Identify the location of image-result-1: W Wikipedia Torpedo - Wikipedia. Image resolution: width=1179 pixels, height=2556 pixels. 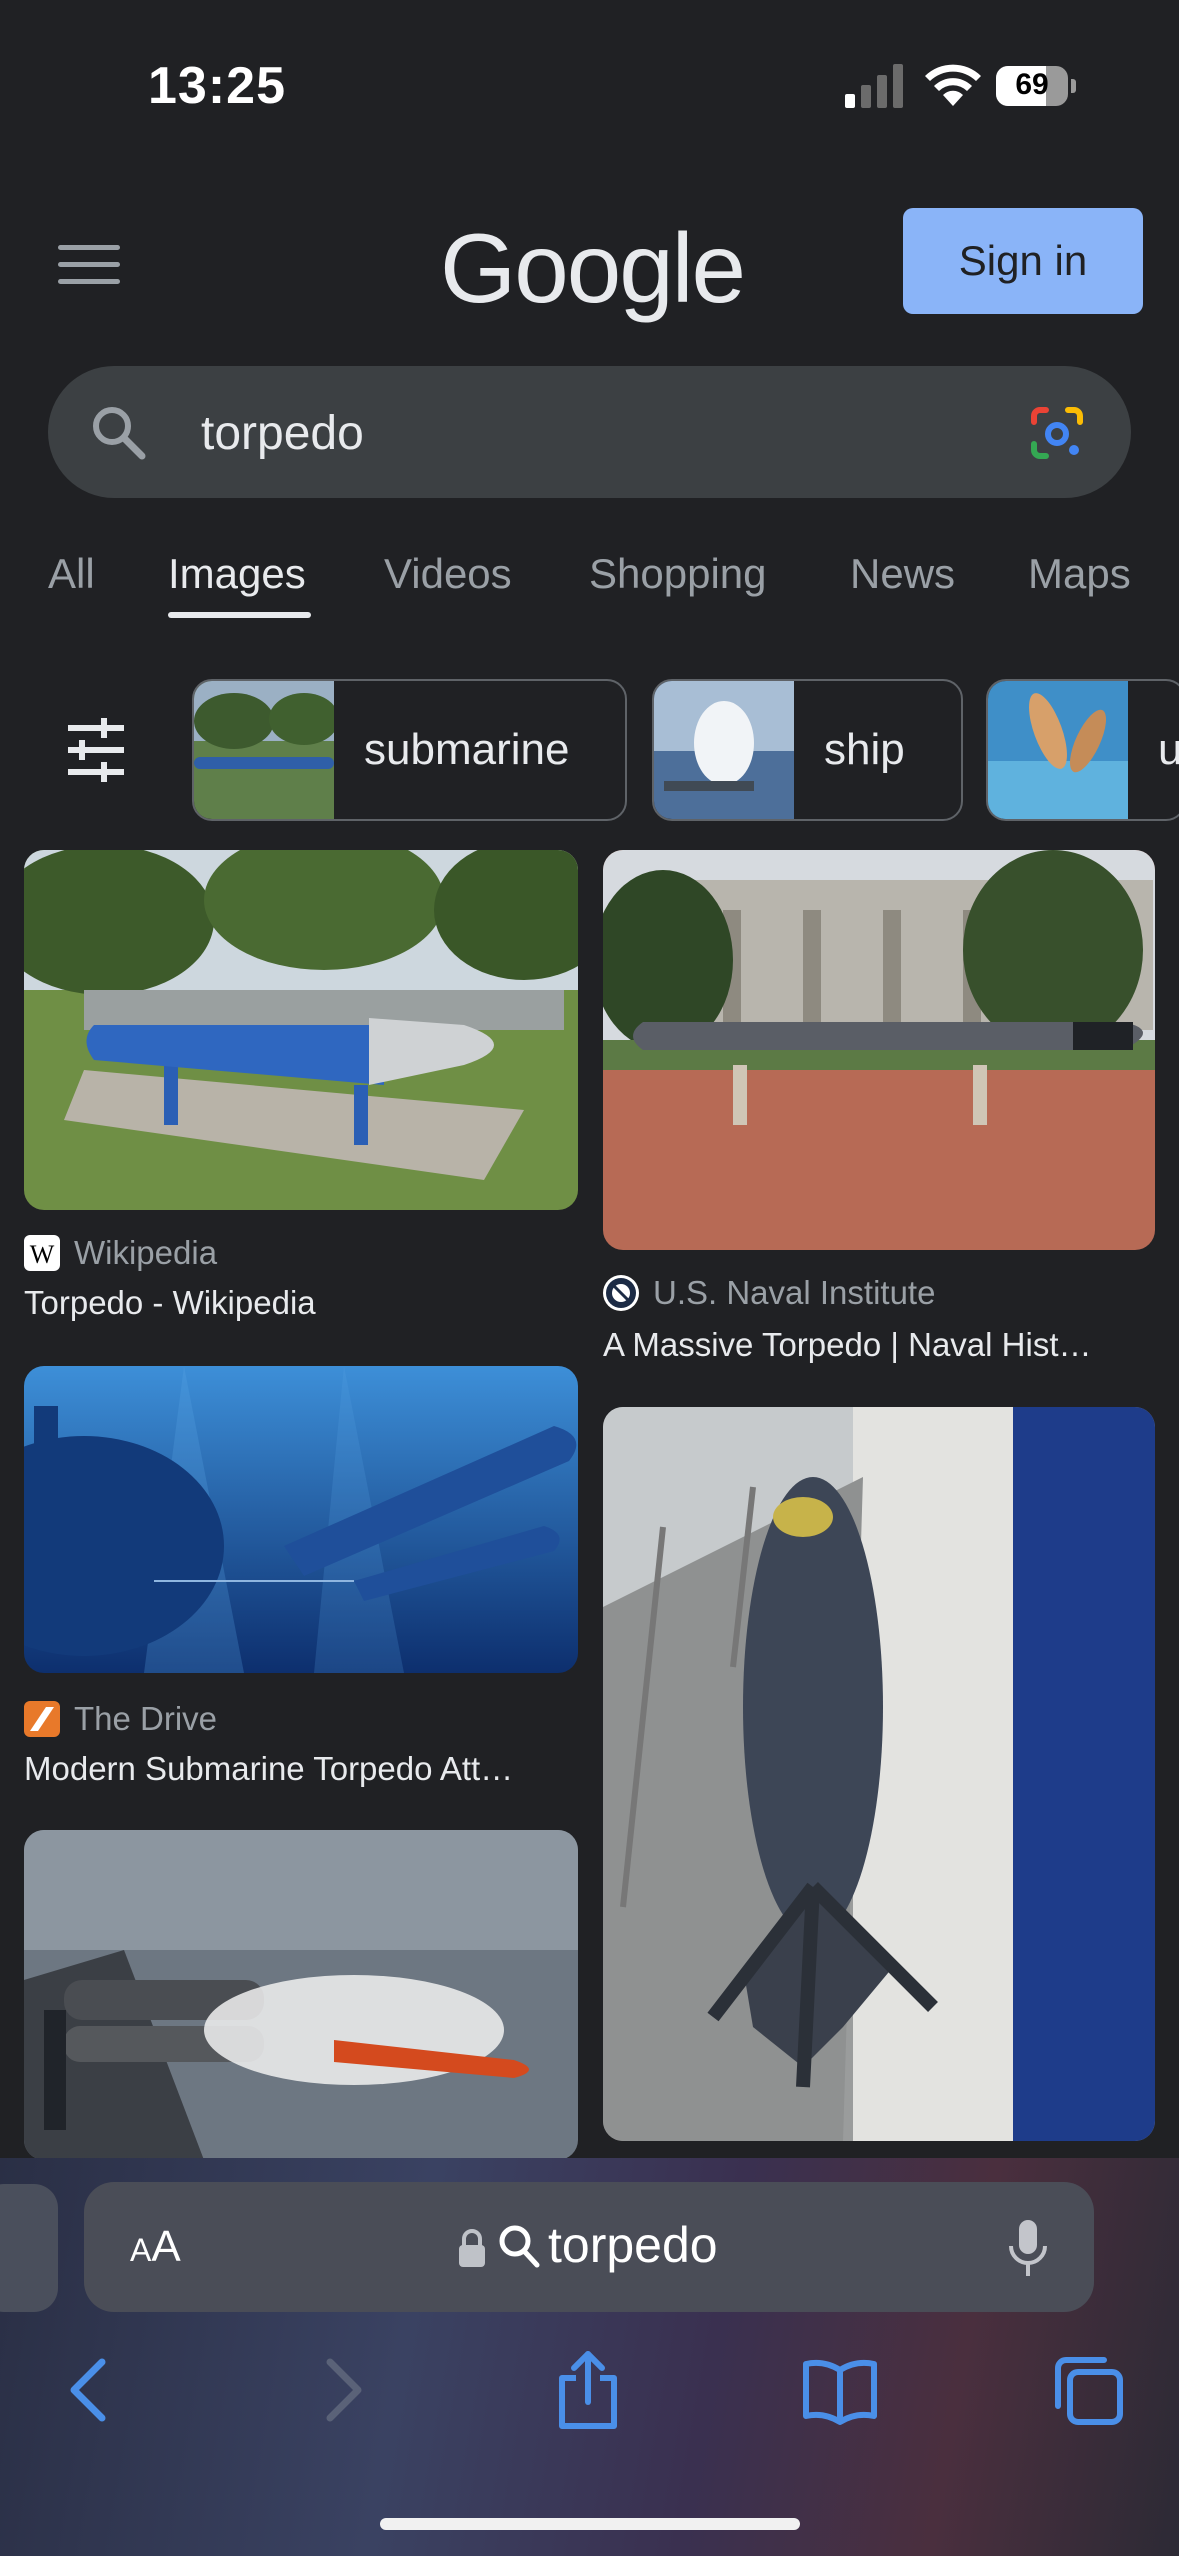
(301, 1090).